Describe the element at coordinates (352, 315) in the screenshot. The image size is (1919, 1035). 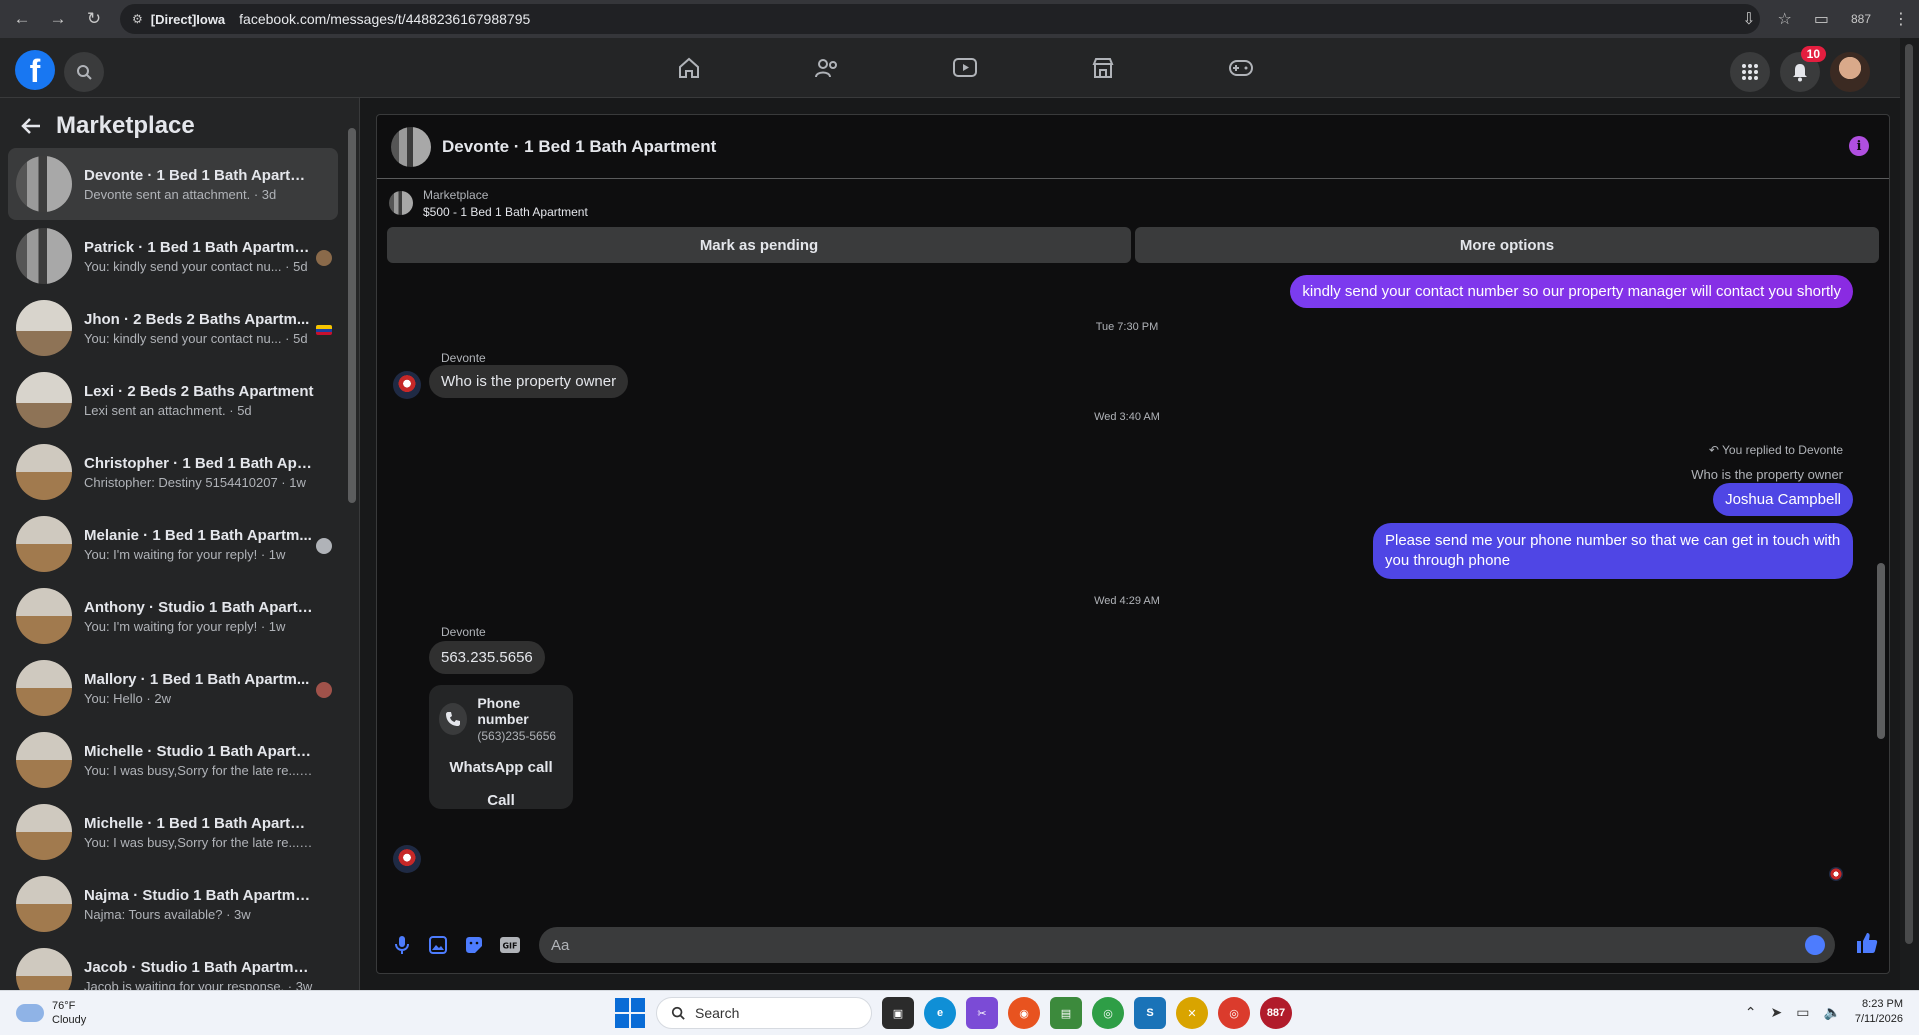
I see `sidebar-scrollbar` at that location.